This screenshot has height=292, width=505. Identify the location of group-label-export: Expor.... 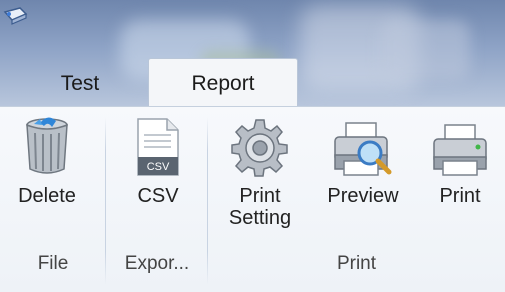
(157, 263).